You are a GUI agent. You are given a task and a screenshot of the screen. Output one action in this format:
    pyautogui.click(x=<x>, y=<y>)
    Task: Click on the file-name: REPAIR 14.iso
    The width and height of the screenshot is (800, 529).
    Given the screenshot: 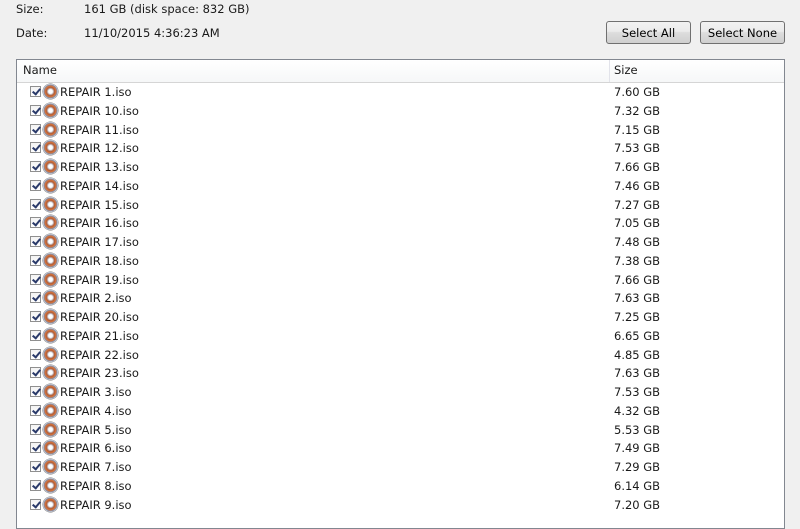 What is the action you would take?
    pyautogui.click(x=99, y=185)
    